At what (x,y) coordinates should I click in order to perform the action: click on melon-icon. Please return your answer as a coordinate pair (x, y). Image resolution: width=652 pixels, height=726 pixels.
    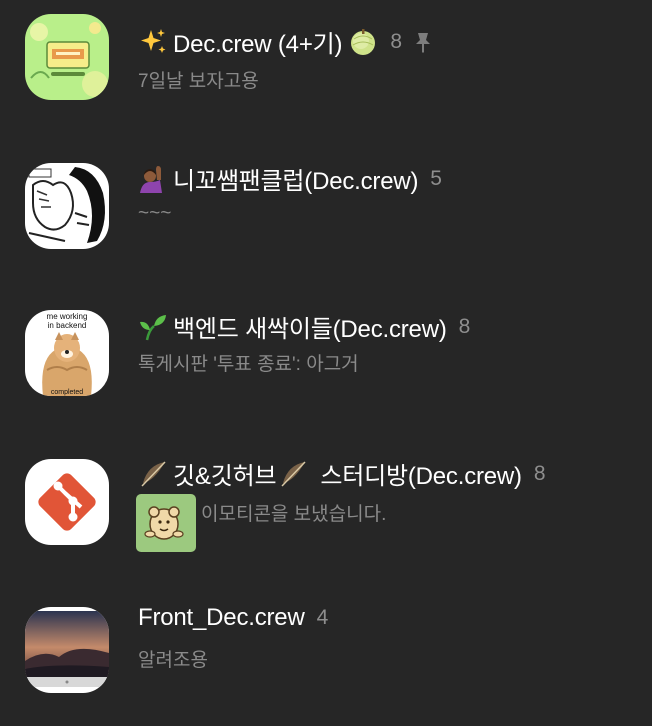
    Looking at the image, I should click on (363, 42).